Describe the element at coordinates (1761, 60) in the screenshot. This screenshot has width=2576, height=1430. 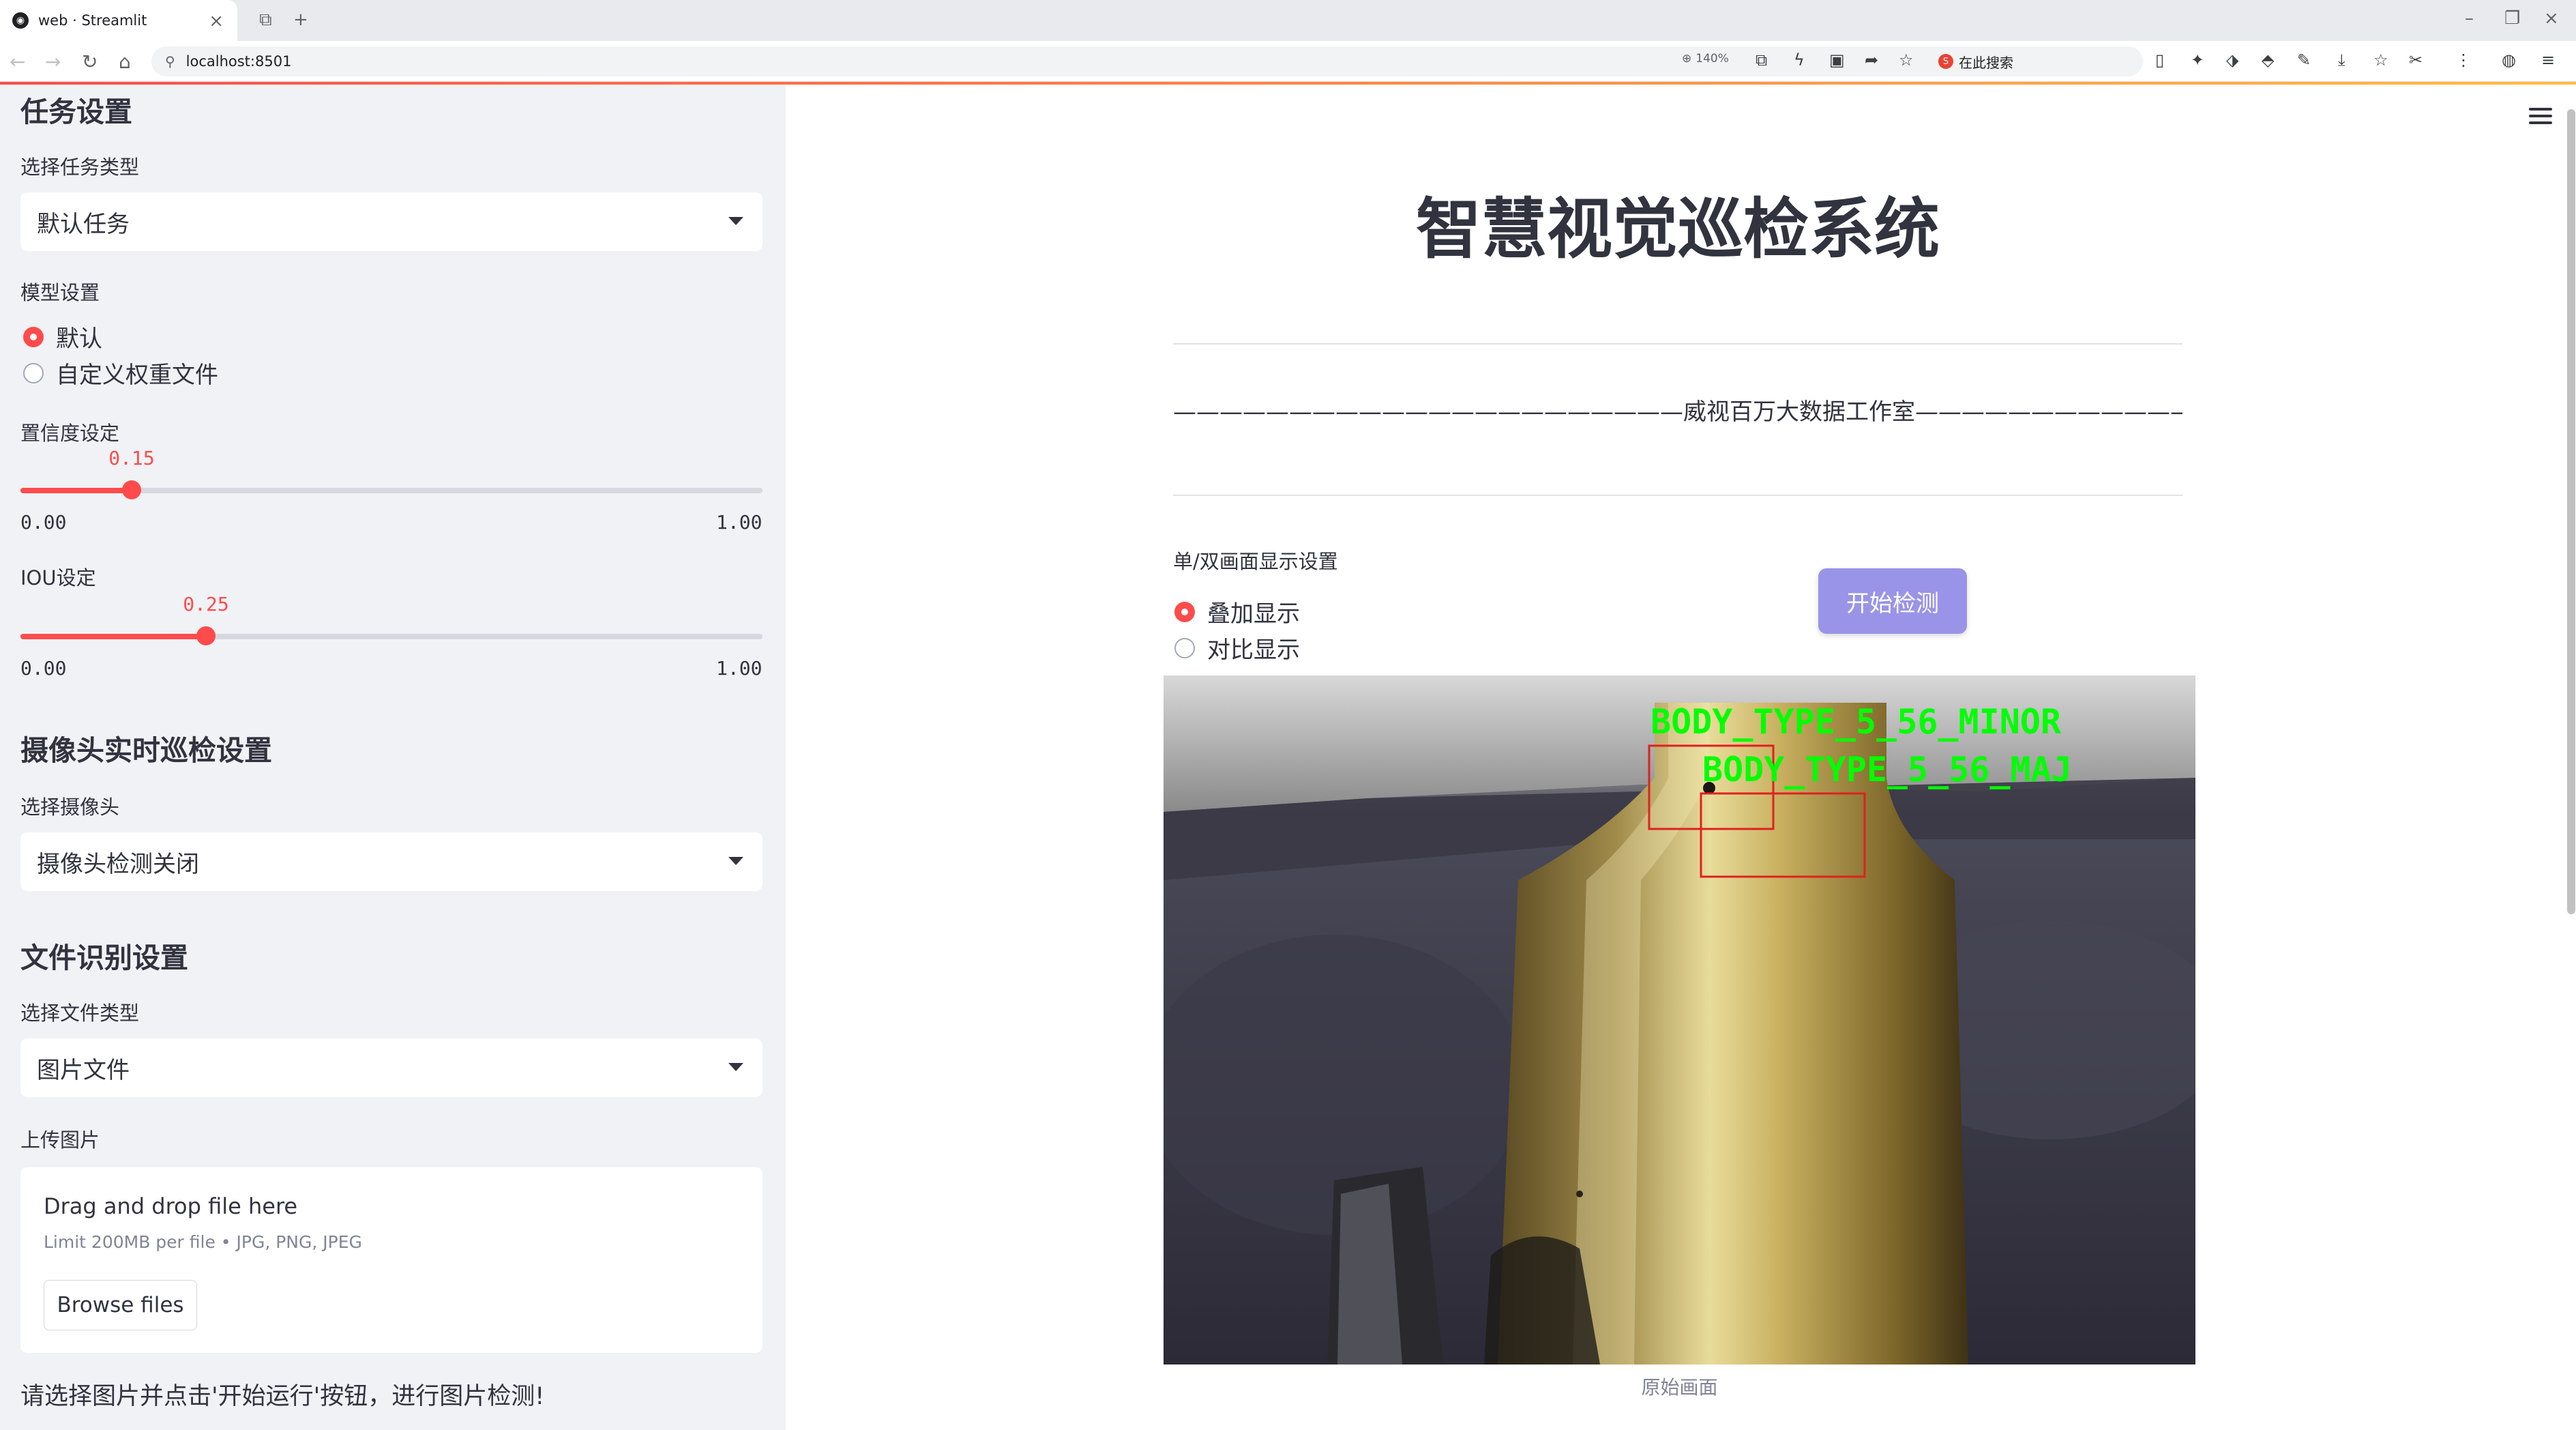
I see `translate-icon: ⧉` at that location.